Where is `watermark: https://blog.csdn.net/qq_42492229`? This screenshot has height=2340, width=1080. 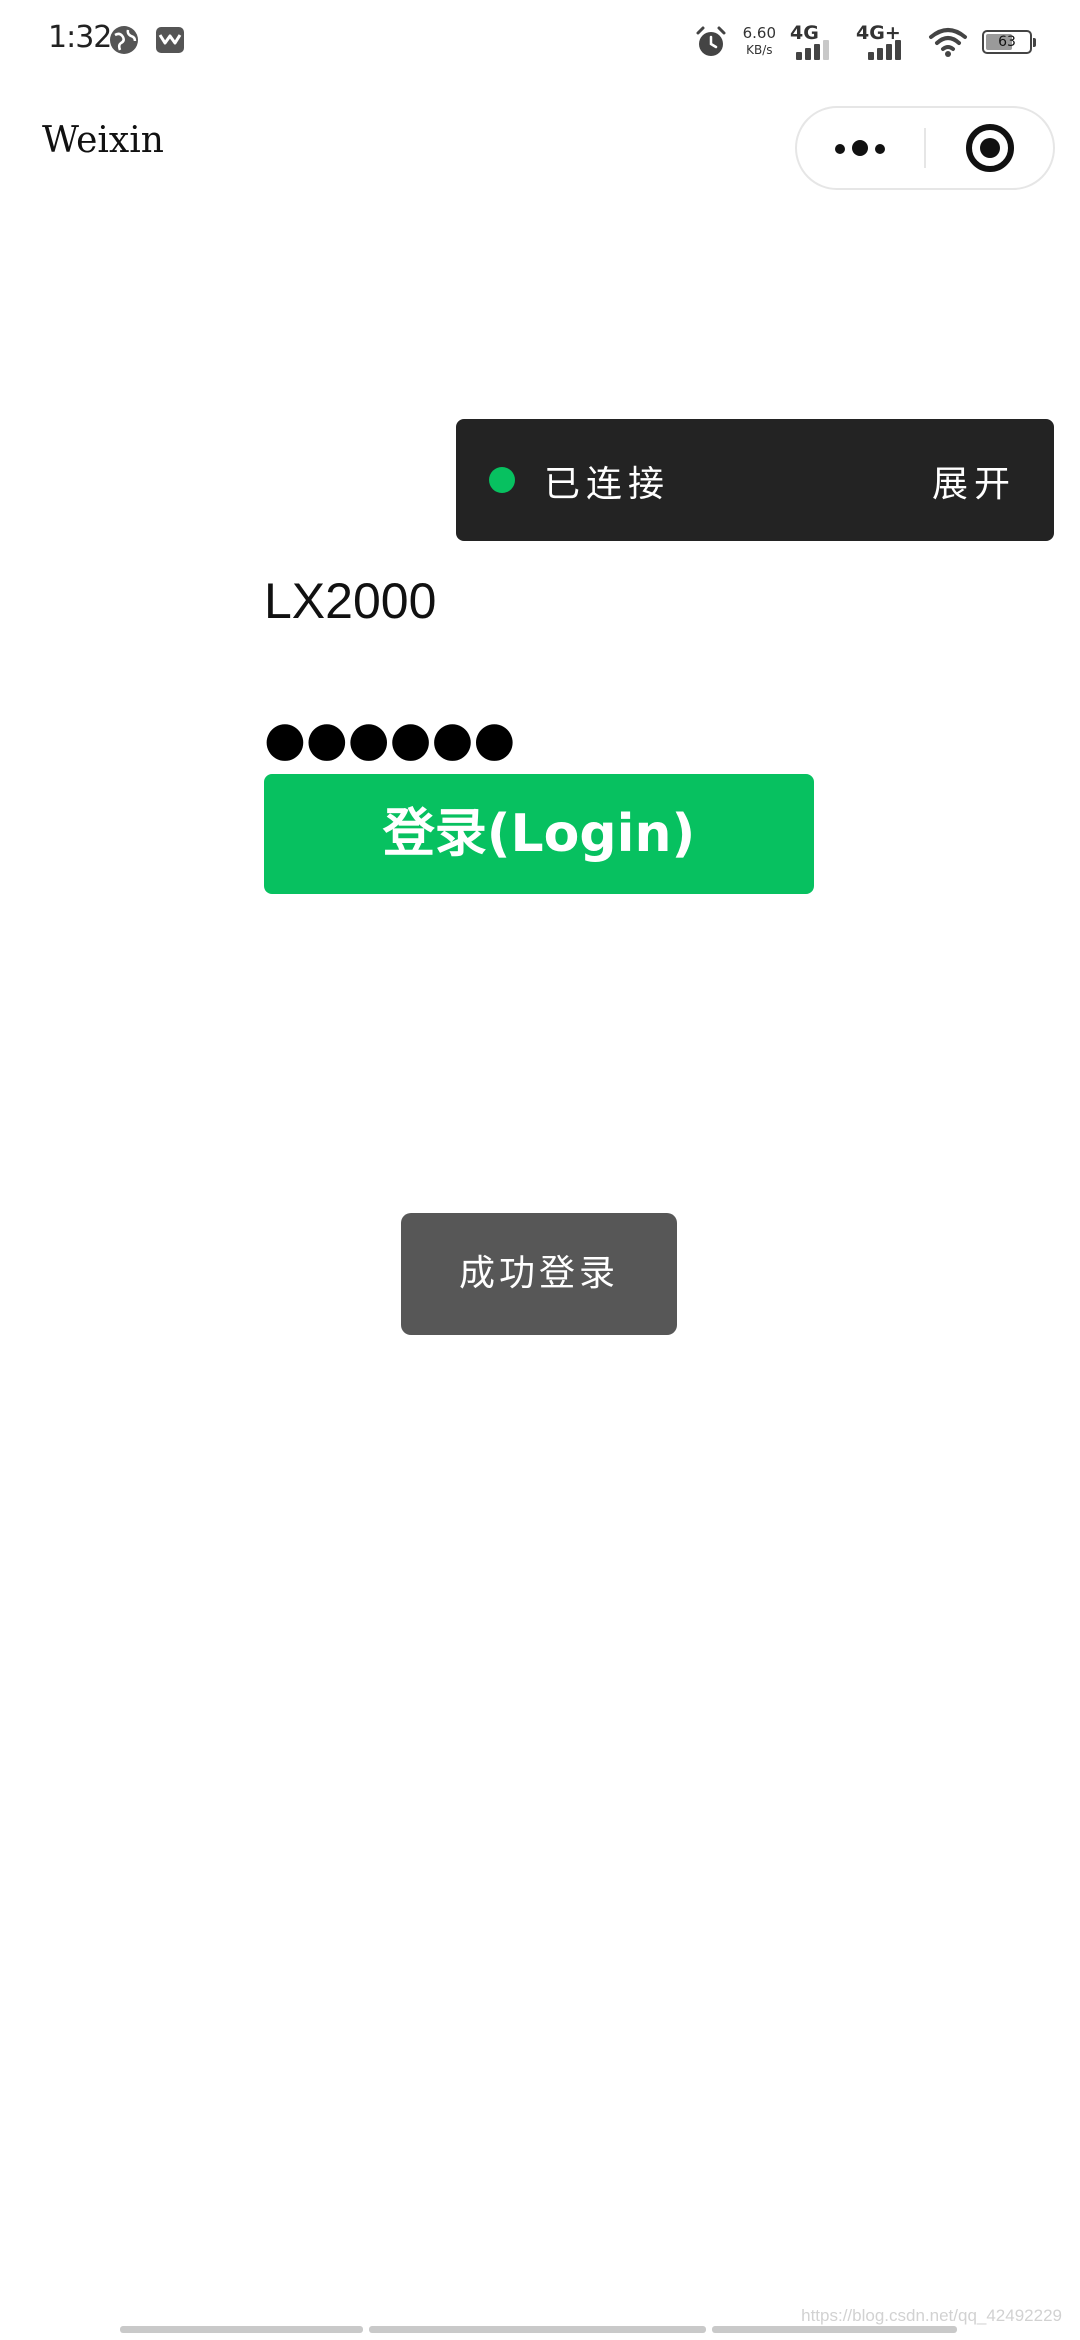
watermark: https://blog.csdn.net/qq_42492229 is located at coordinates (931, 2315).